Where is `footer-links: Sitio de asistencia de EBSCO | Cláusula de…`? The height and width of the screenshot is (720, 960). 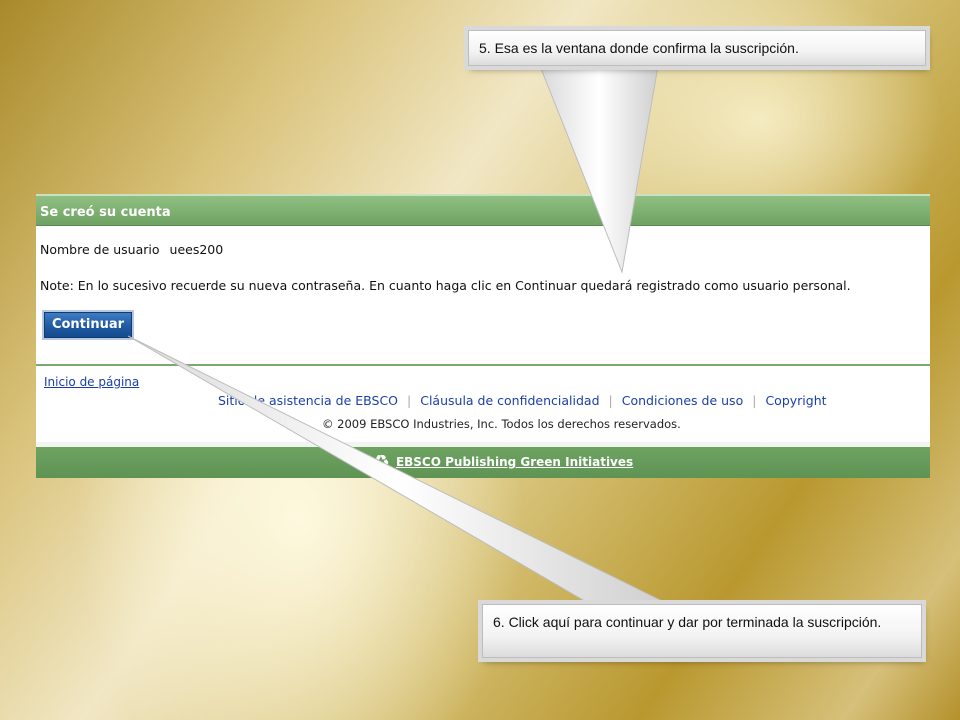
footer-links: Sitio de asistencia de EBSCO | Cláusula de… is located at coordinates (522, 400).